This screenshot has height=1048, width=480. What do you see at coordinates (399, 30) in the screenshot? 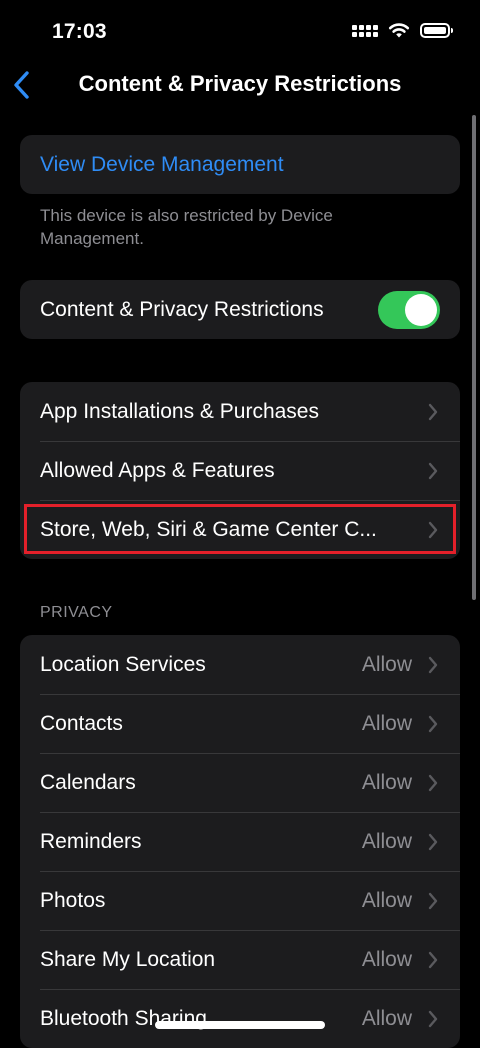
I see `wifi-icon` at bounding box center [399, 30].